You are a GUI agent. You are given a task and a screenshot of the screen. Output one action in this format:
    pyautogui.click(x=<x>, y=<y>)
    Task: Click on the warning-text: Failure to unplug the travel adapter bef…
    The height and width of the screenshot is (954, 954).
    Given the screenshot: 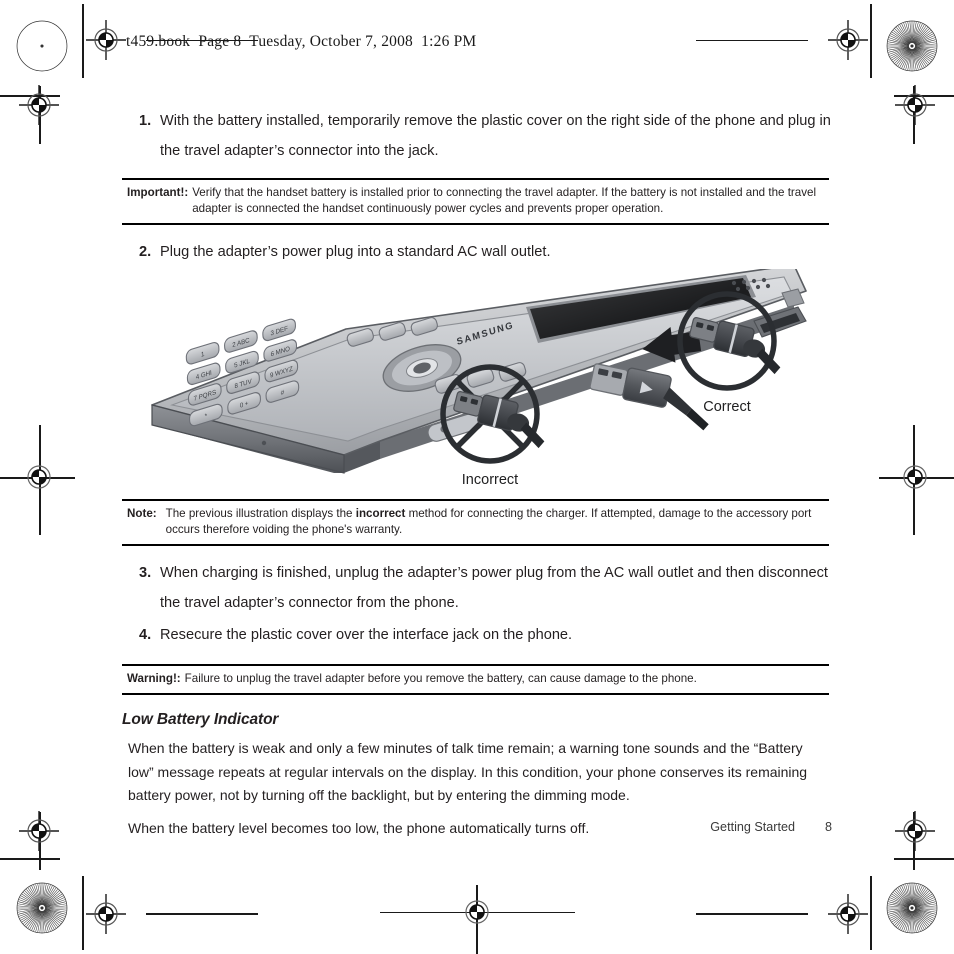 What is the action you would take?
    pyautogui.click(x=440, y=678)
    